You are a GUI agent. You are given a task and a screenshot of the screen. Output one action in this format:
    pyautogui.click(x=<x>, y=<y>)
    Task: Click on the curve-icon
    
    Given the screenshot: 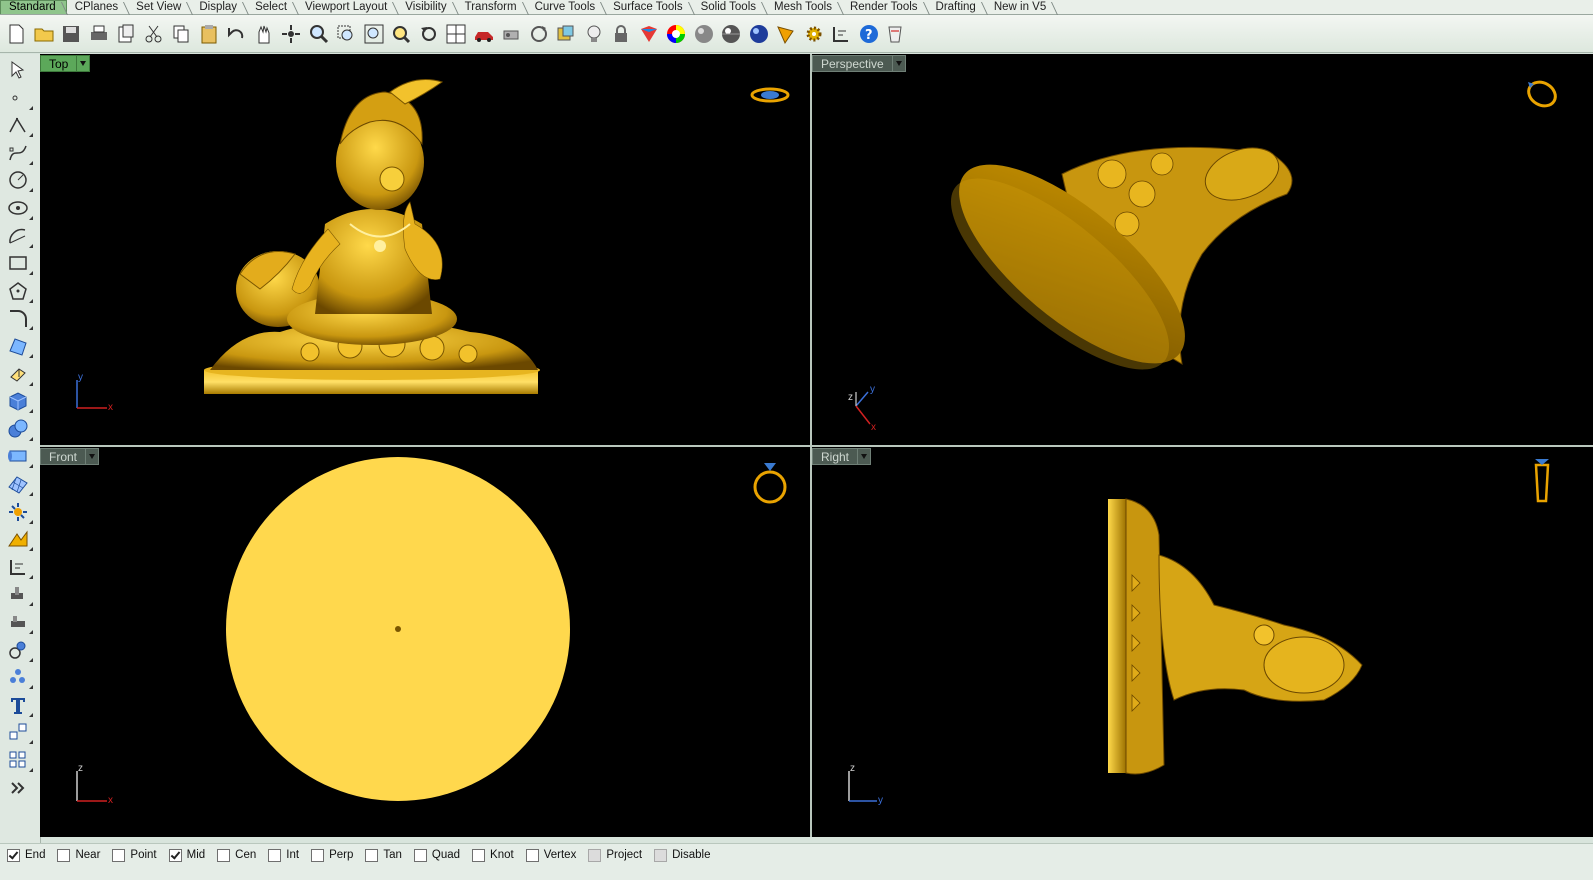 What is the action you would take?
    pyautogui.click(x=19, y=153)
    